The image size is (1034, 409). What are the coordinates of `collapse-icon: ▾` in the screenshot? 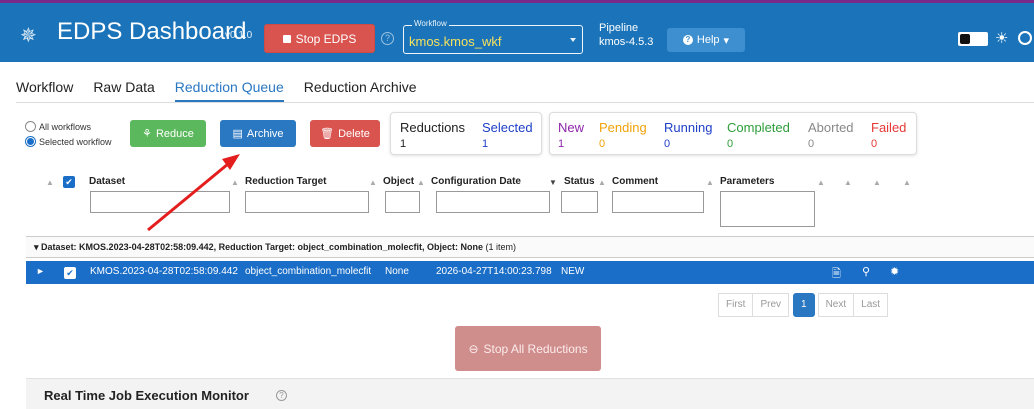 It's located at (36, 247).